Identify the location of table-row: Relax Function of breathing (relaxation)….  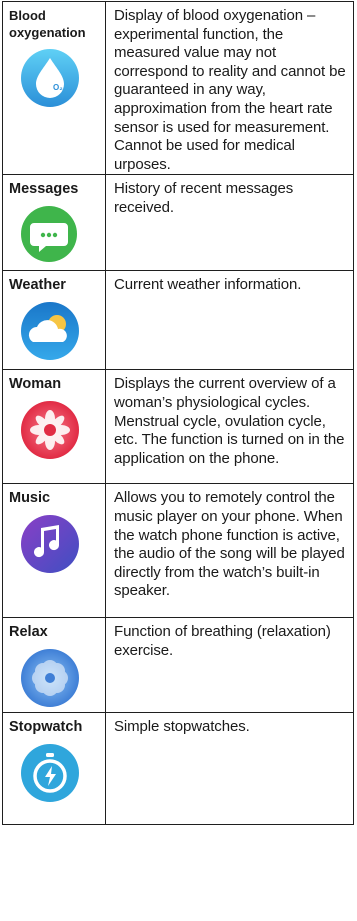
(178, 665).